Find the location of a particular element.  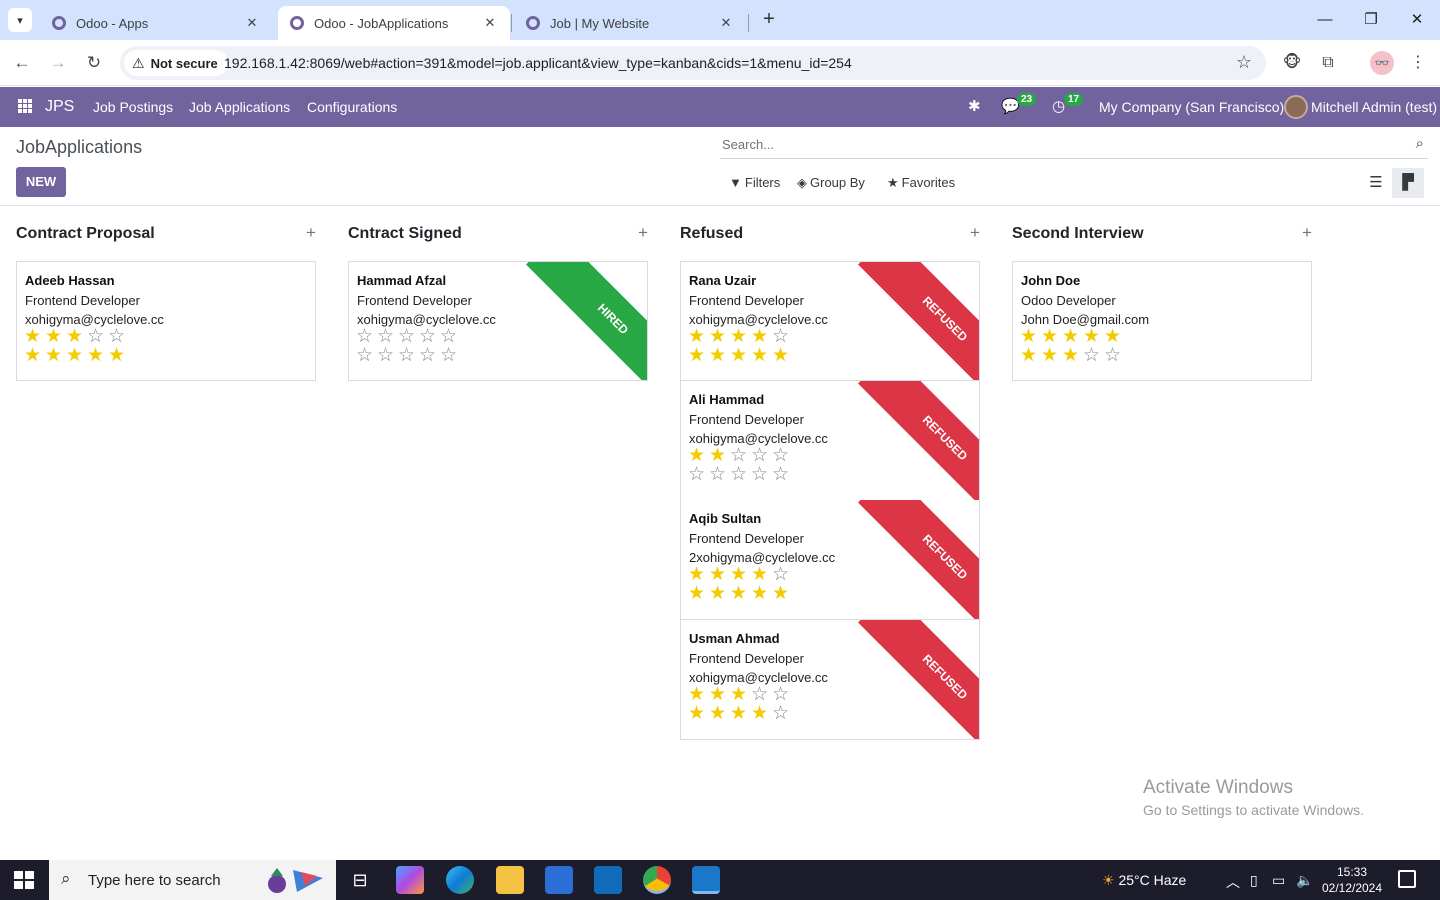

extension-monkey-icon: 🐵 is located at coordinates (1292, 63).